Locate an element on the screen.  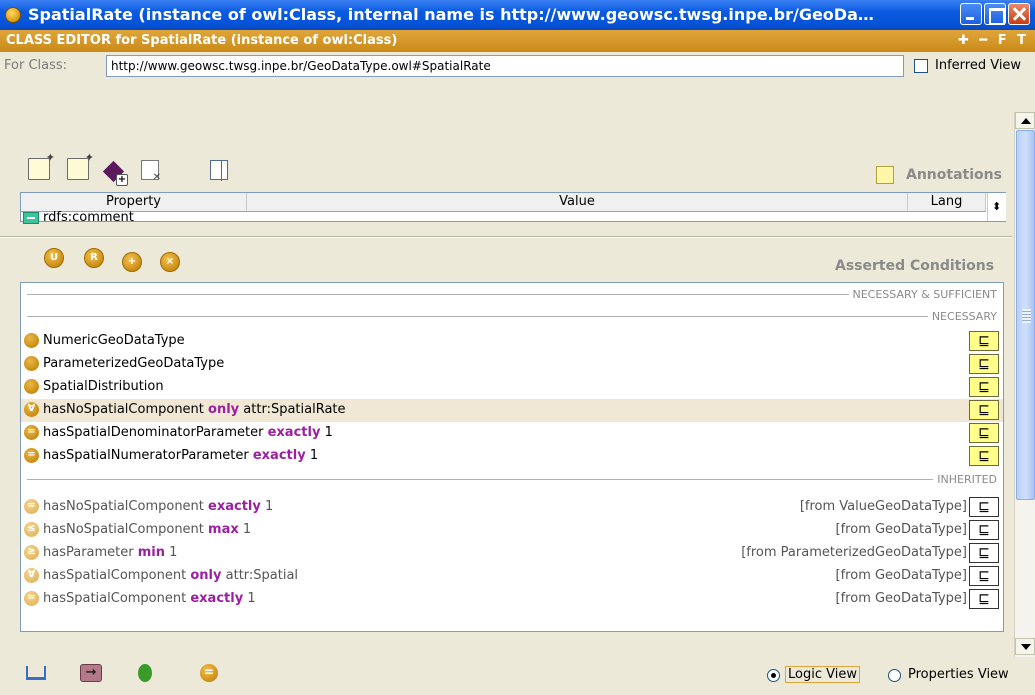
properties-view-radio is located at coordinates (894, 675).